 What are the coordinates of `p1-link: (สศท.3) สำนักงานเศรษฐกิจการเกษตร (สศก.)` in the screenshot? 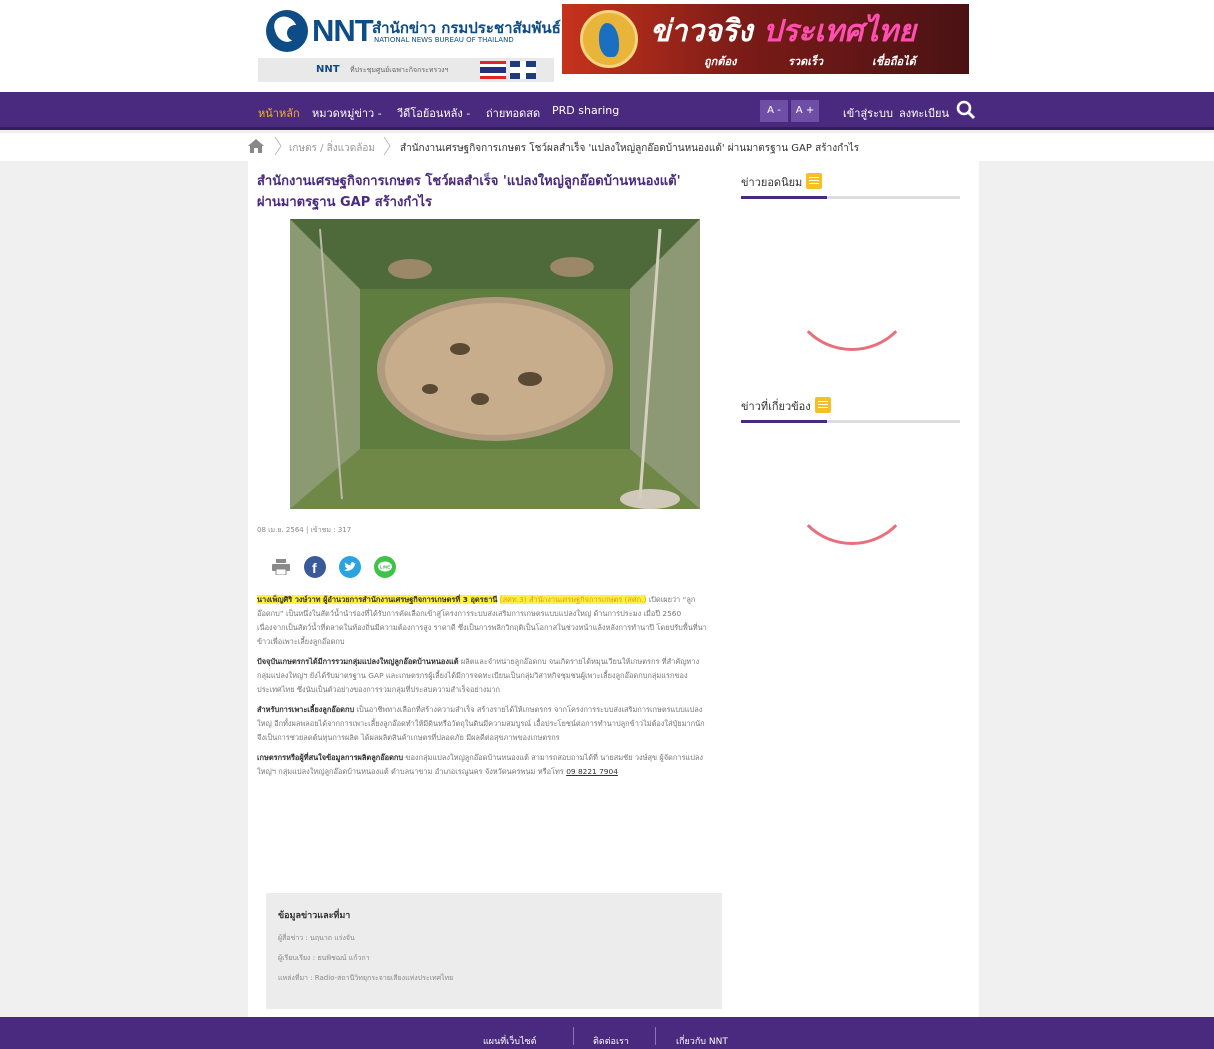 It's located at (573, 599).